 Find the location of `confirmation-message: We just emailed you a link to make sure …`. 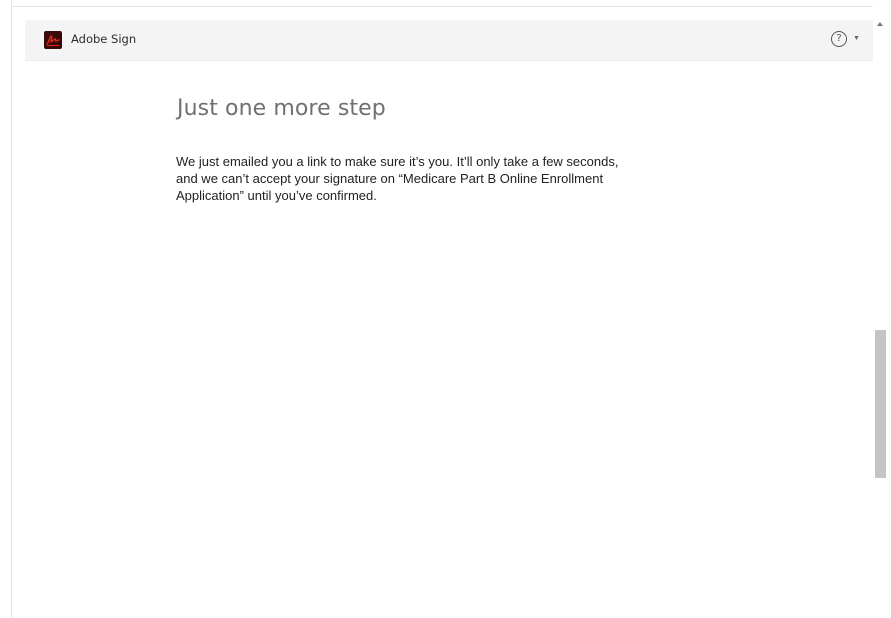

confirmation-message: We just emailed you a link to make sure … is located at coordinates (436, 178).